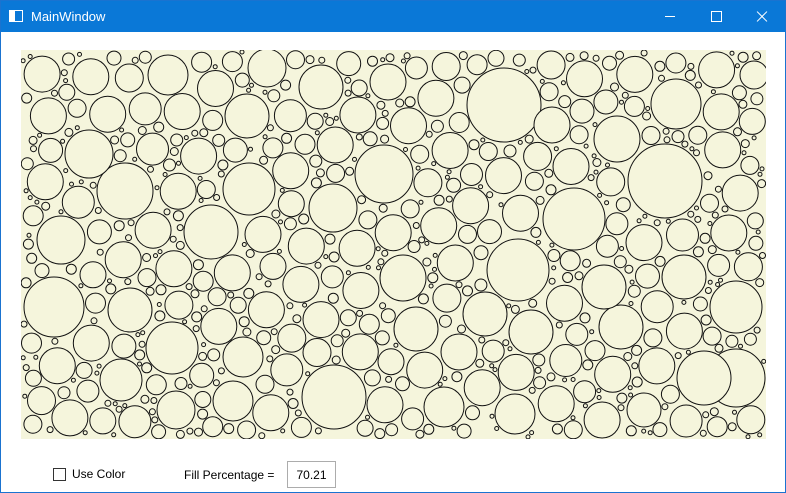 This screenshot has height=493, width=786. Describe the element at coordinates (393, 16) in the screenshot. I see `title-bar: MainWindow` at that location.